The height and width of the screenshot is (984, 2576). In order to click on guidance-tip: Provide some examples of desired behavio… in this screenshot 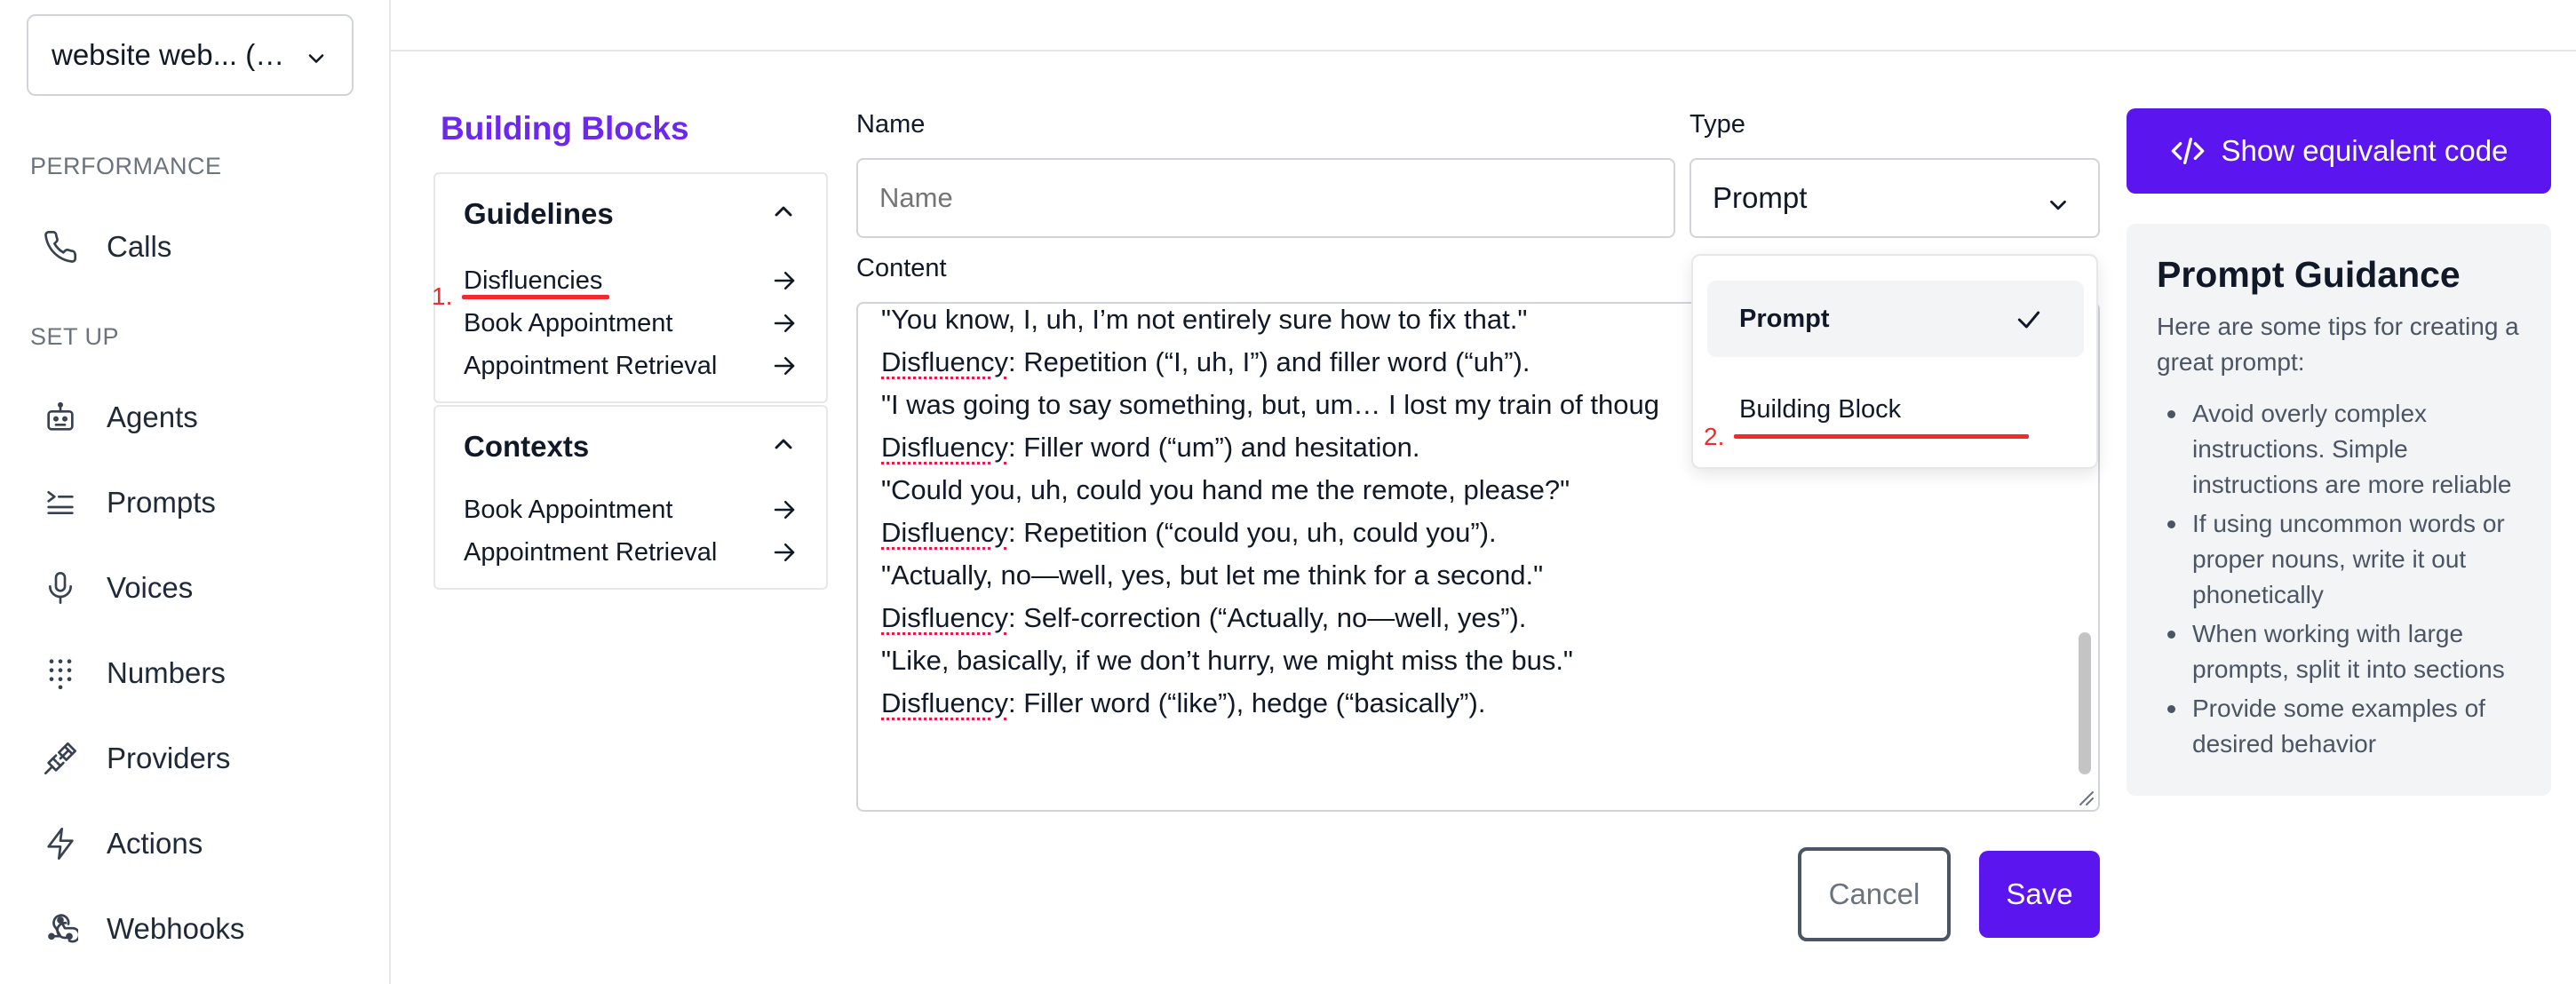, I will do `click(2348, 726)`.